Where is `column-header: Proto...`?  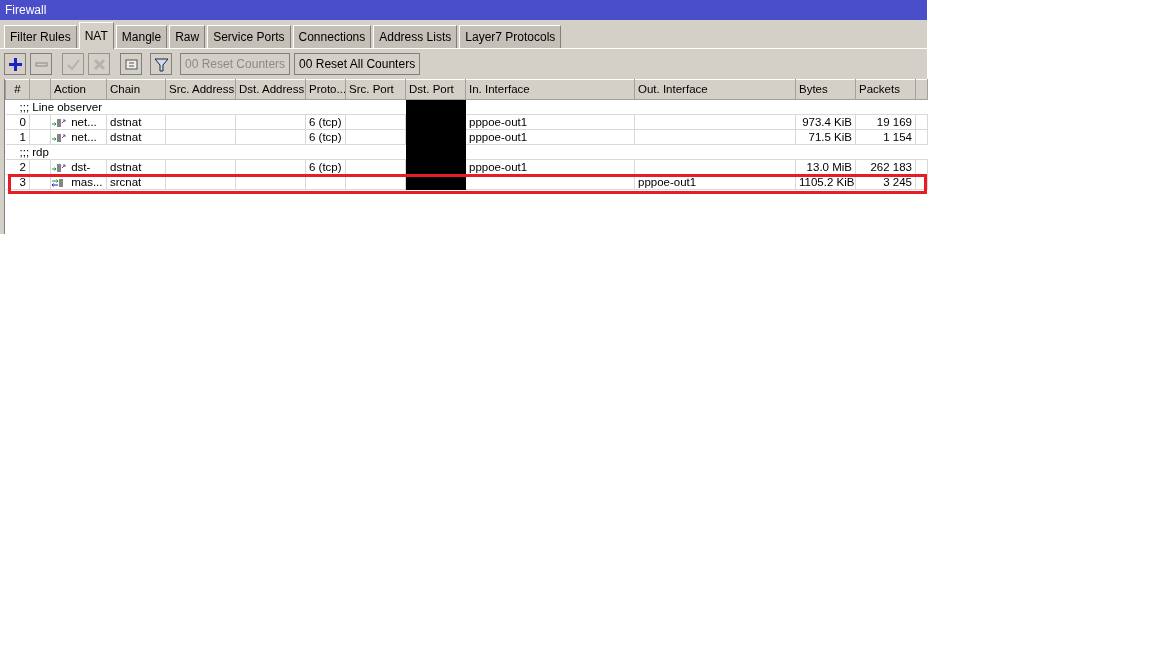
column-header: Proto... is located at coordinates (325, 89).